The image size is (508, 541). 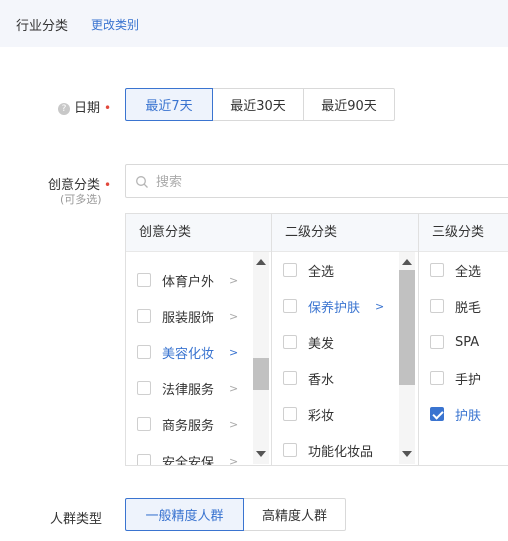 What do you see at coordinates (463, 233) in the screenshot?
I see `level3-header: 三级分类` at bounding box center [463, 233].